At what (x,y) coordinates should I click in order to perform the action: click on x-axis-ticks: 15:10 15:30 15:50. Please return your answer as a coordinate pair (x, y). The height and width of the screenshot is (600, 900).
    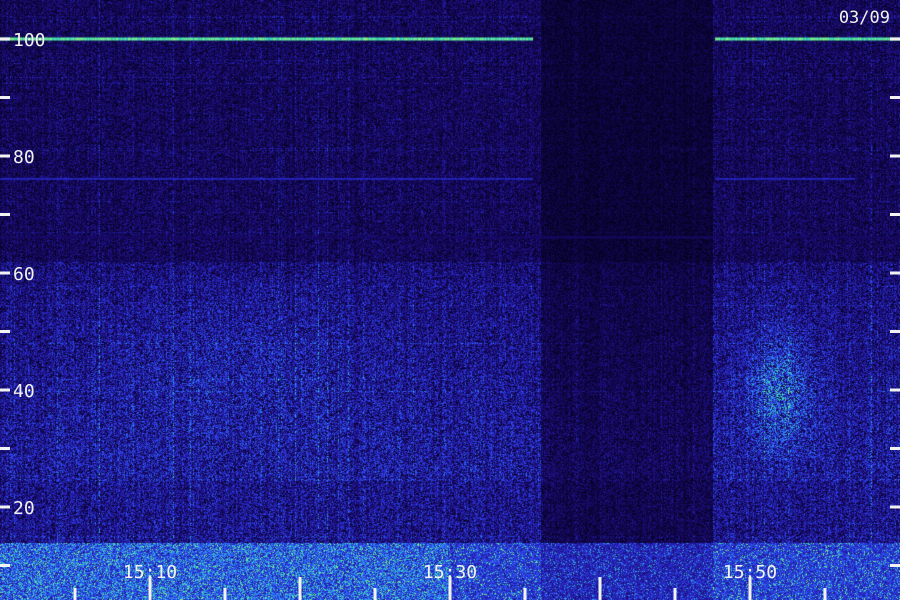
    Looking at the image, I should click on (450, 581).